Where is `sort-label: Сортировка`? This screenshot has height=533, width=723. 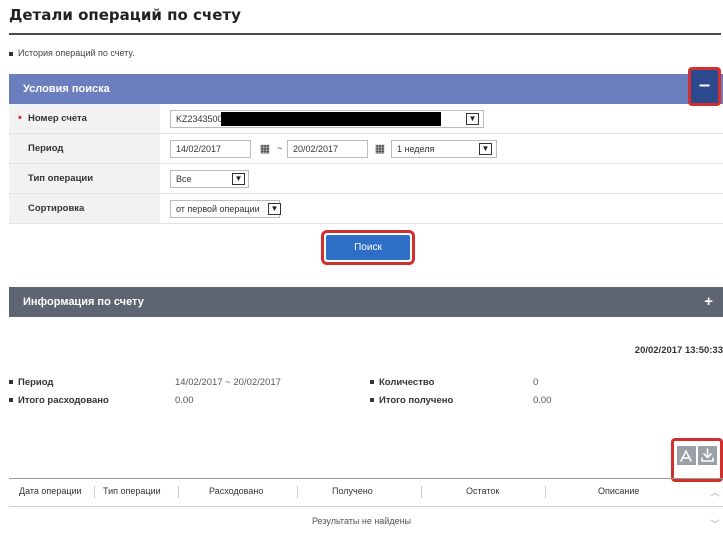
sort-label: Сортировка is located at coordinates (84, 208).